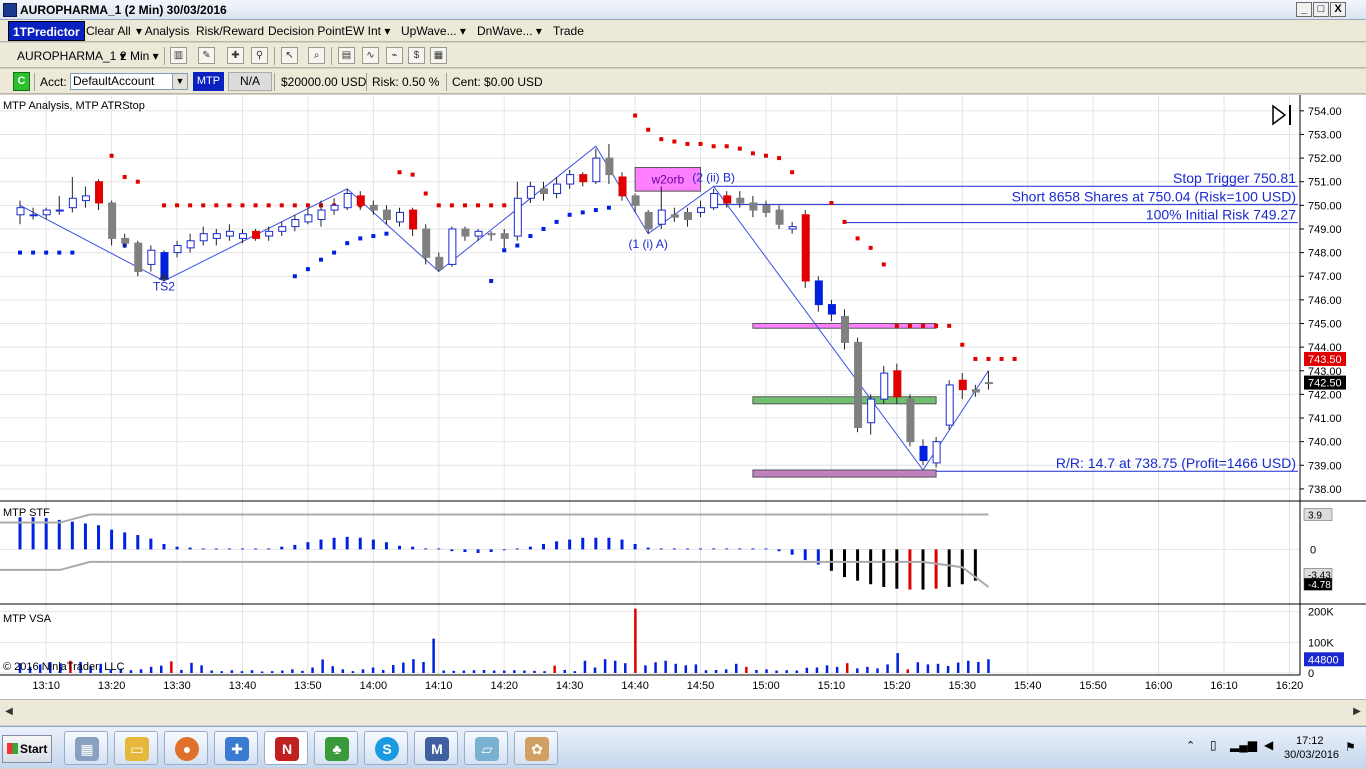 This screenshot has height=769, width=1366. Describe the element at coordinates (1325, 372) in the screenshot. I see `y-tick-label: 743.00` at that location.